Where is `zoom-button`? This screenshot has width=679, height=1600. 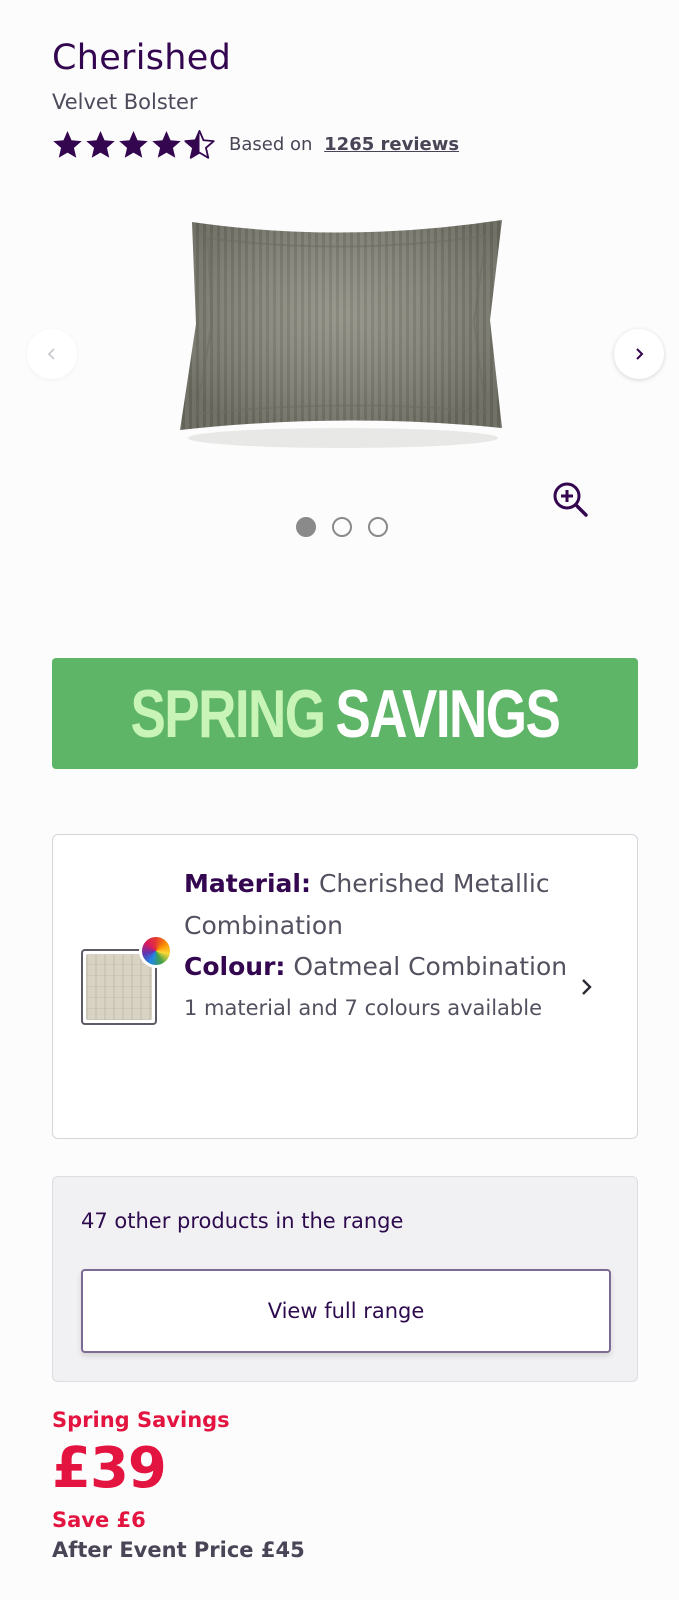 zoom-button is located at coordinates (571, 500).